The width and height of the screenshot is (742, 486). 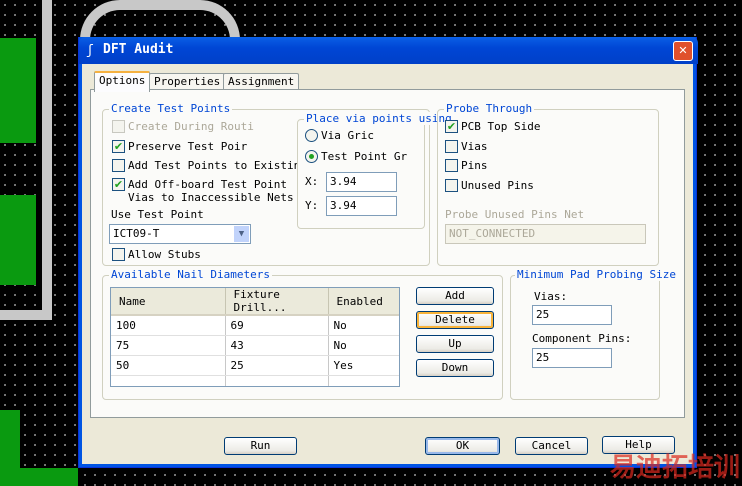 I want to click on column-header-enabled: Enabled, so click(x=363, y=302).